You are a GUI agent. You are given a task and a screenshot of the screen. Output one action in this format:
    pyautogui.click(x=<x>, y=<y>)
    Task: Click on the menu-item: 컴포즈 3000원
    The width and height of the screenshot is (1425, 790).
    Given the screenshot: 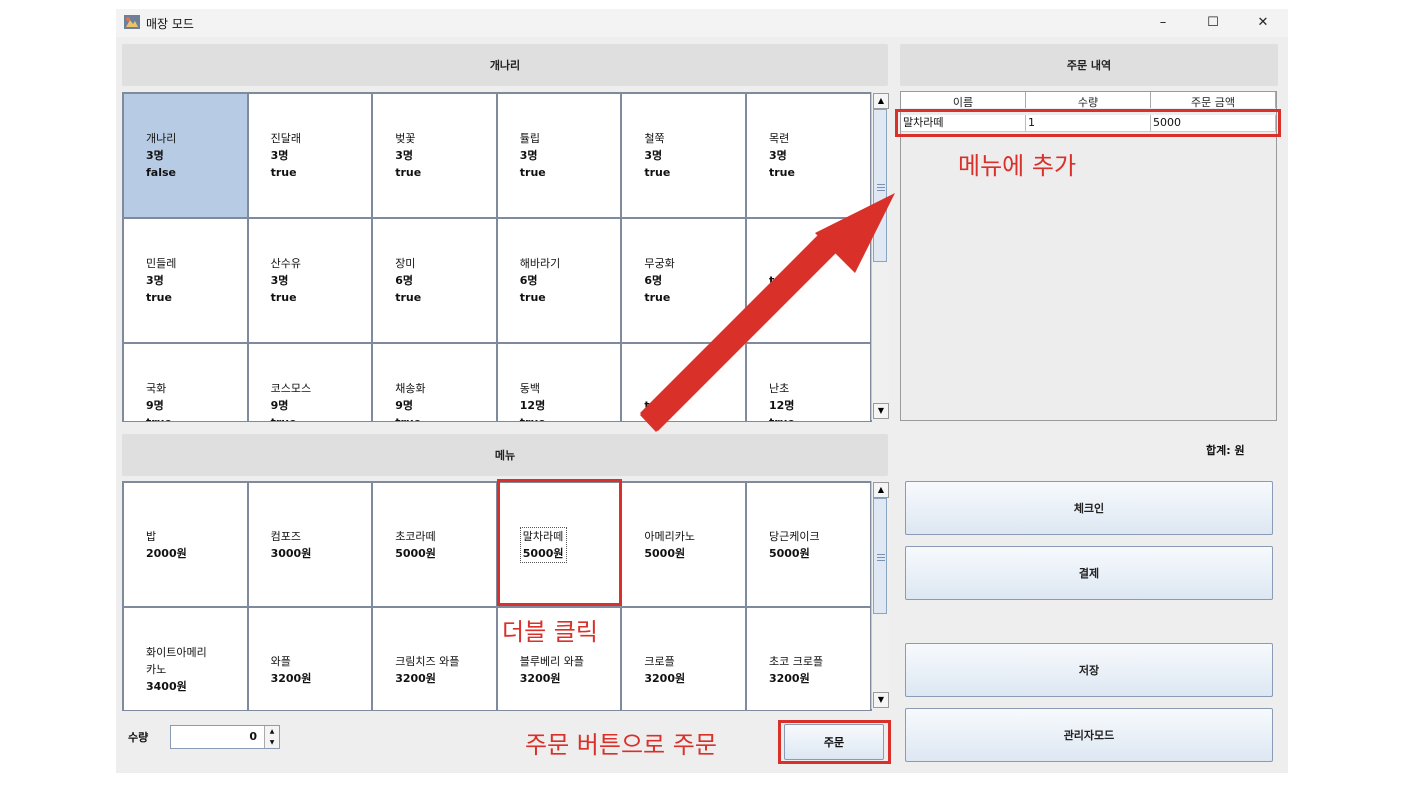 What is the action you would take?
    pyautogui.click(x=310, y=544)
    